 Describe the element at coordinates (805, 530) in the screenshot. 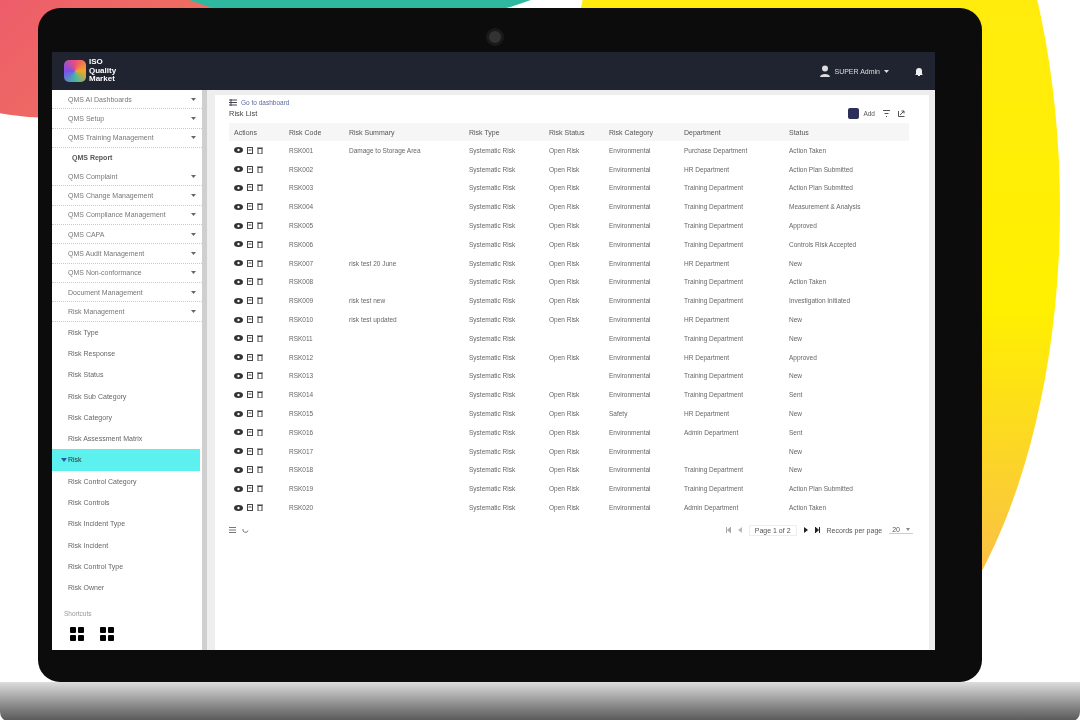

I see `next-page-icon` at that location.